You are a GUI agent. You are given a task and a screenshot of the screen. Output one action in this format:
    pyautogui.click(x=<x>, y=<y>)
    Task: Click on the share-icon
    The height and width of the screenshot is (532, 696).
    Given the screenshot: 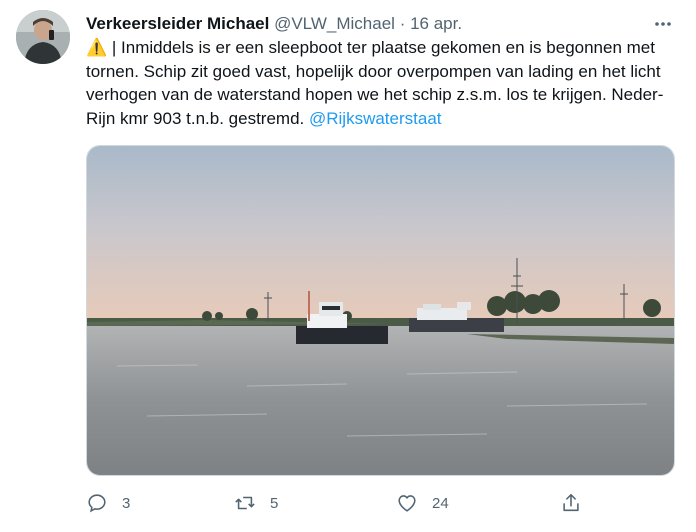 What is the action you would take?
    pyautogui.click(x=571, y=502)
    